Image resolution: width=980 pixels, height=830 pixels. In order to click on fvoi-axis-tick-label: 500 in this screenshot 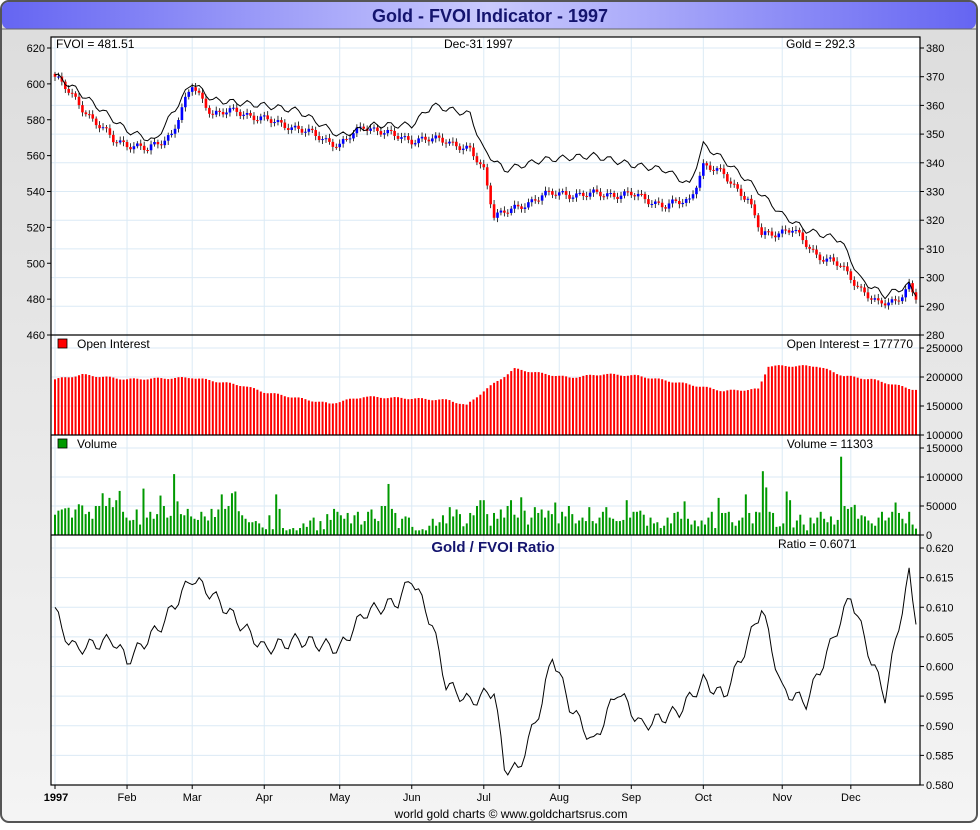, I will do `click(36, 264)`.